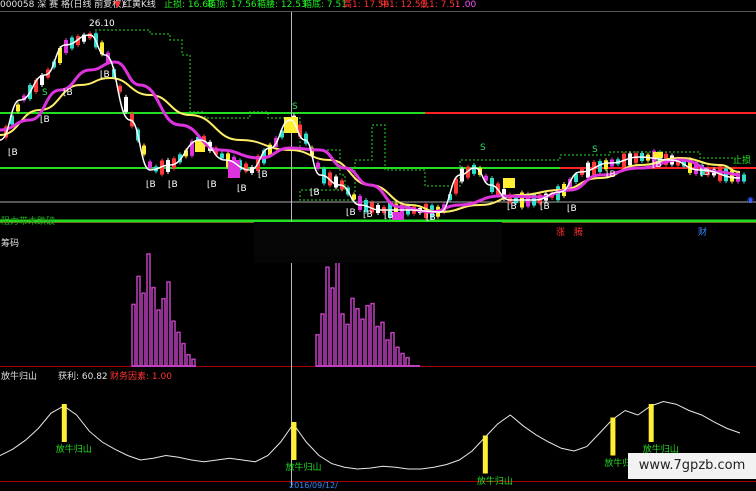  Describe the element at coordinates (83, 377) in the screenshot. I see `profit-value: 获利: 60.82` at that location.